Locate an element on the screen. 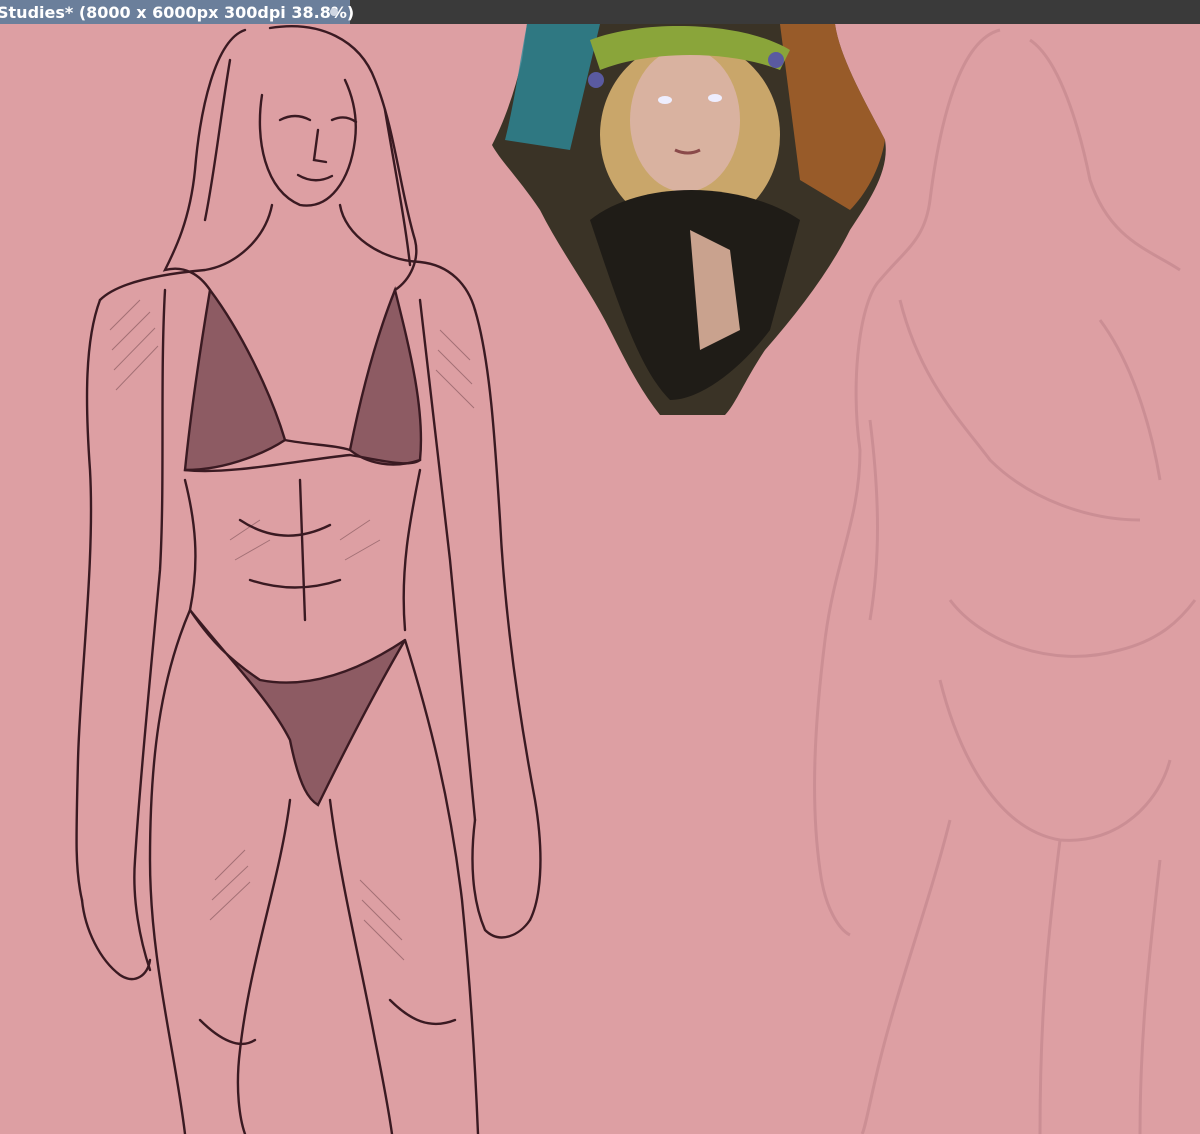 This screenshot has height=1134, width=1200. reference-photo-cutout is located at coordinates (689, 219).